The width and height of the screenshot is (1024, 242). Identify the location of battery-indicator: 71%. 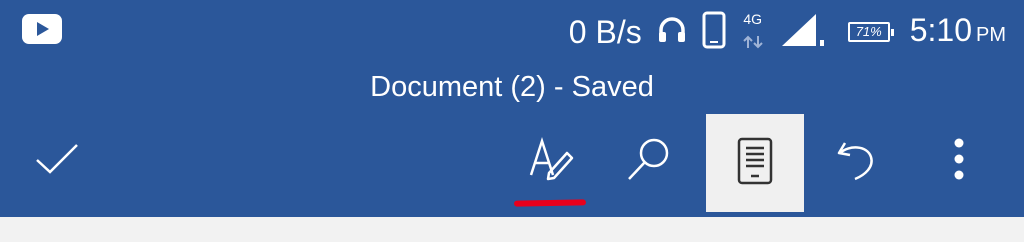
(870, 32).